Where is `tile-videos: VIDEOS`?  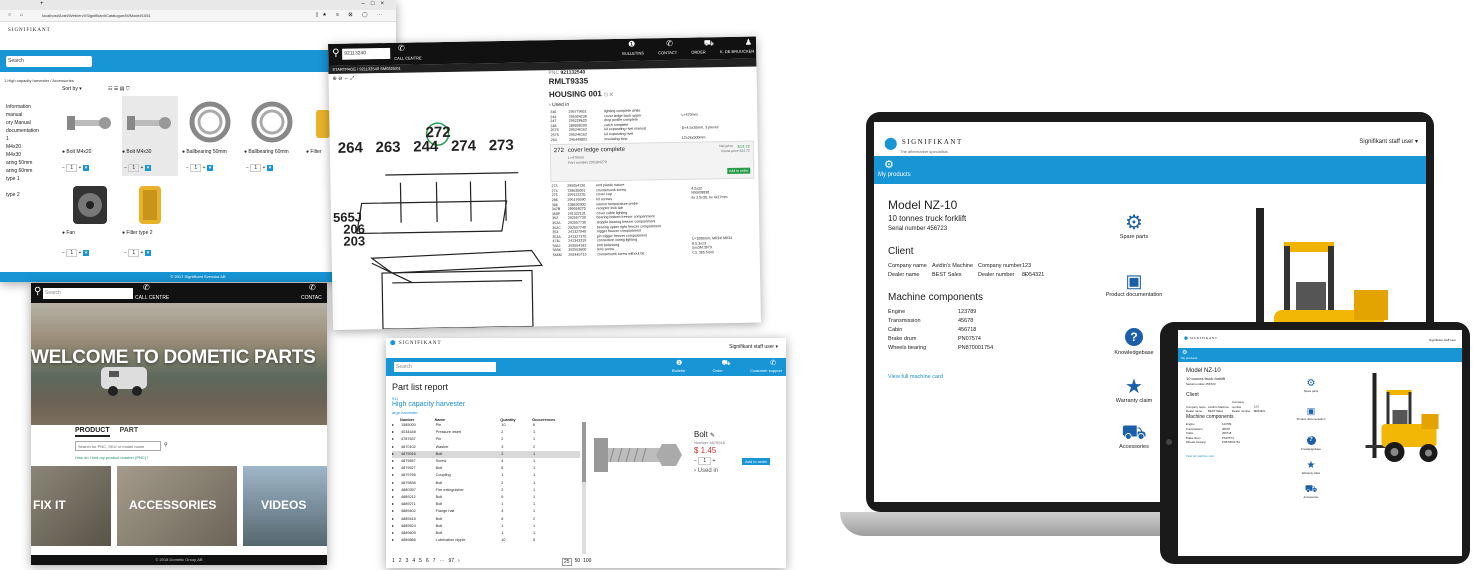
tile-videos: VIDEOS is located at coordinates (285, 506).